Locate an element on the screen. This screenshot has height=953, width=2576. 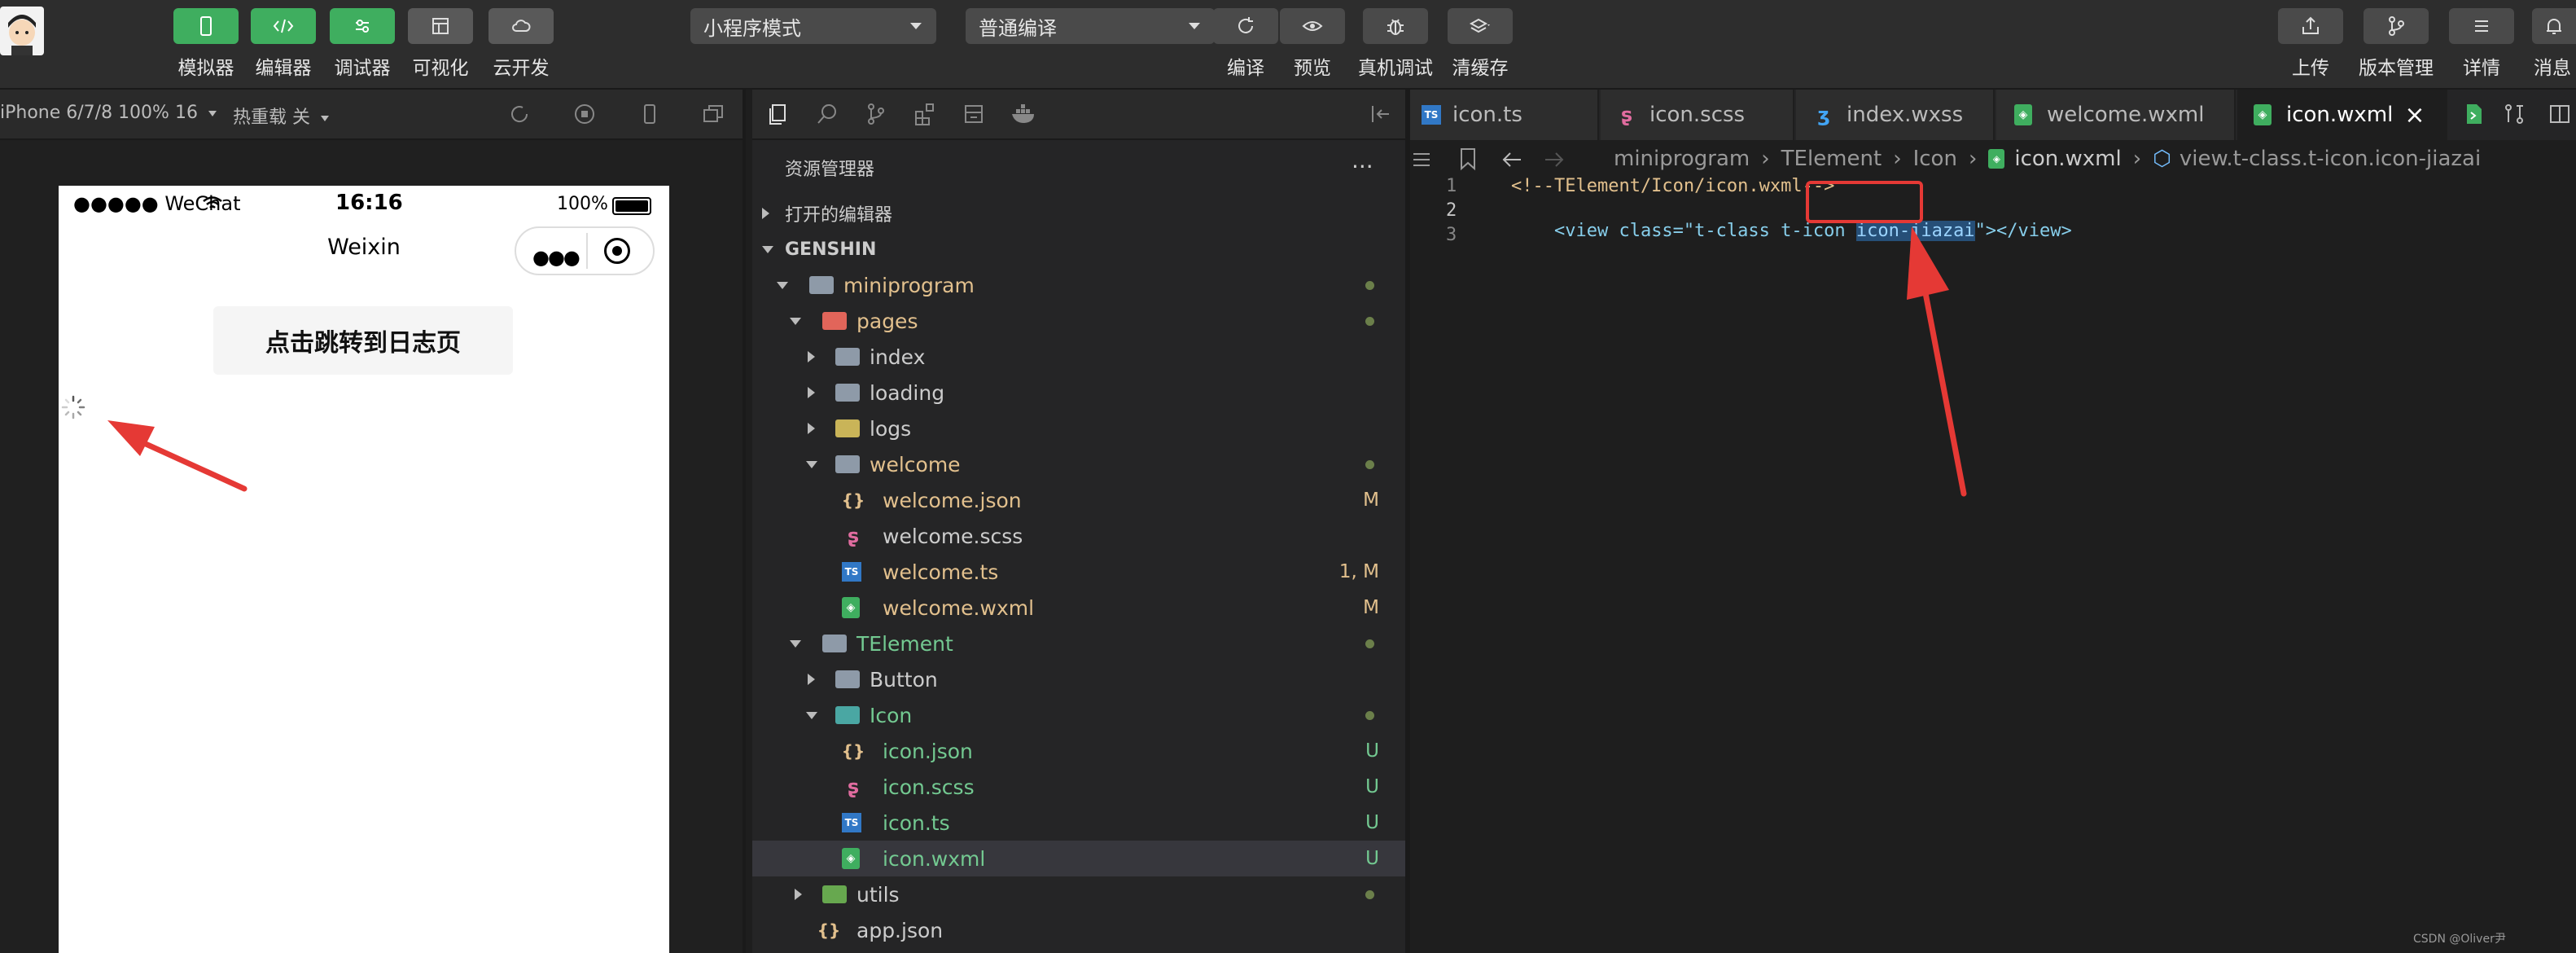
clear-cache-label: 清缓存 is located at coordinates (1480, 68).